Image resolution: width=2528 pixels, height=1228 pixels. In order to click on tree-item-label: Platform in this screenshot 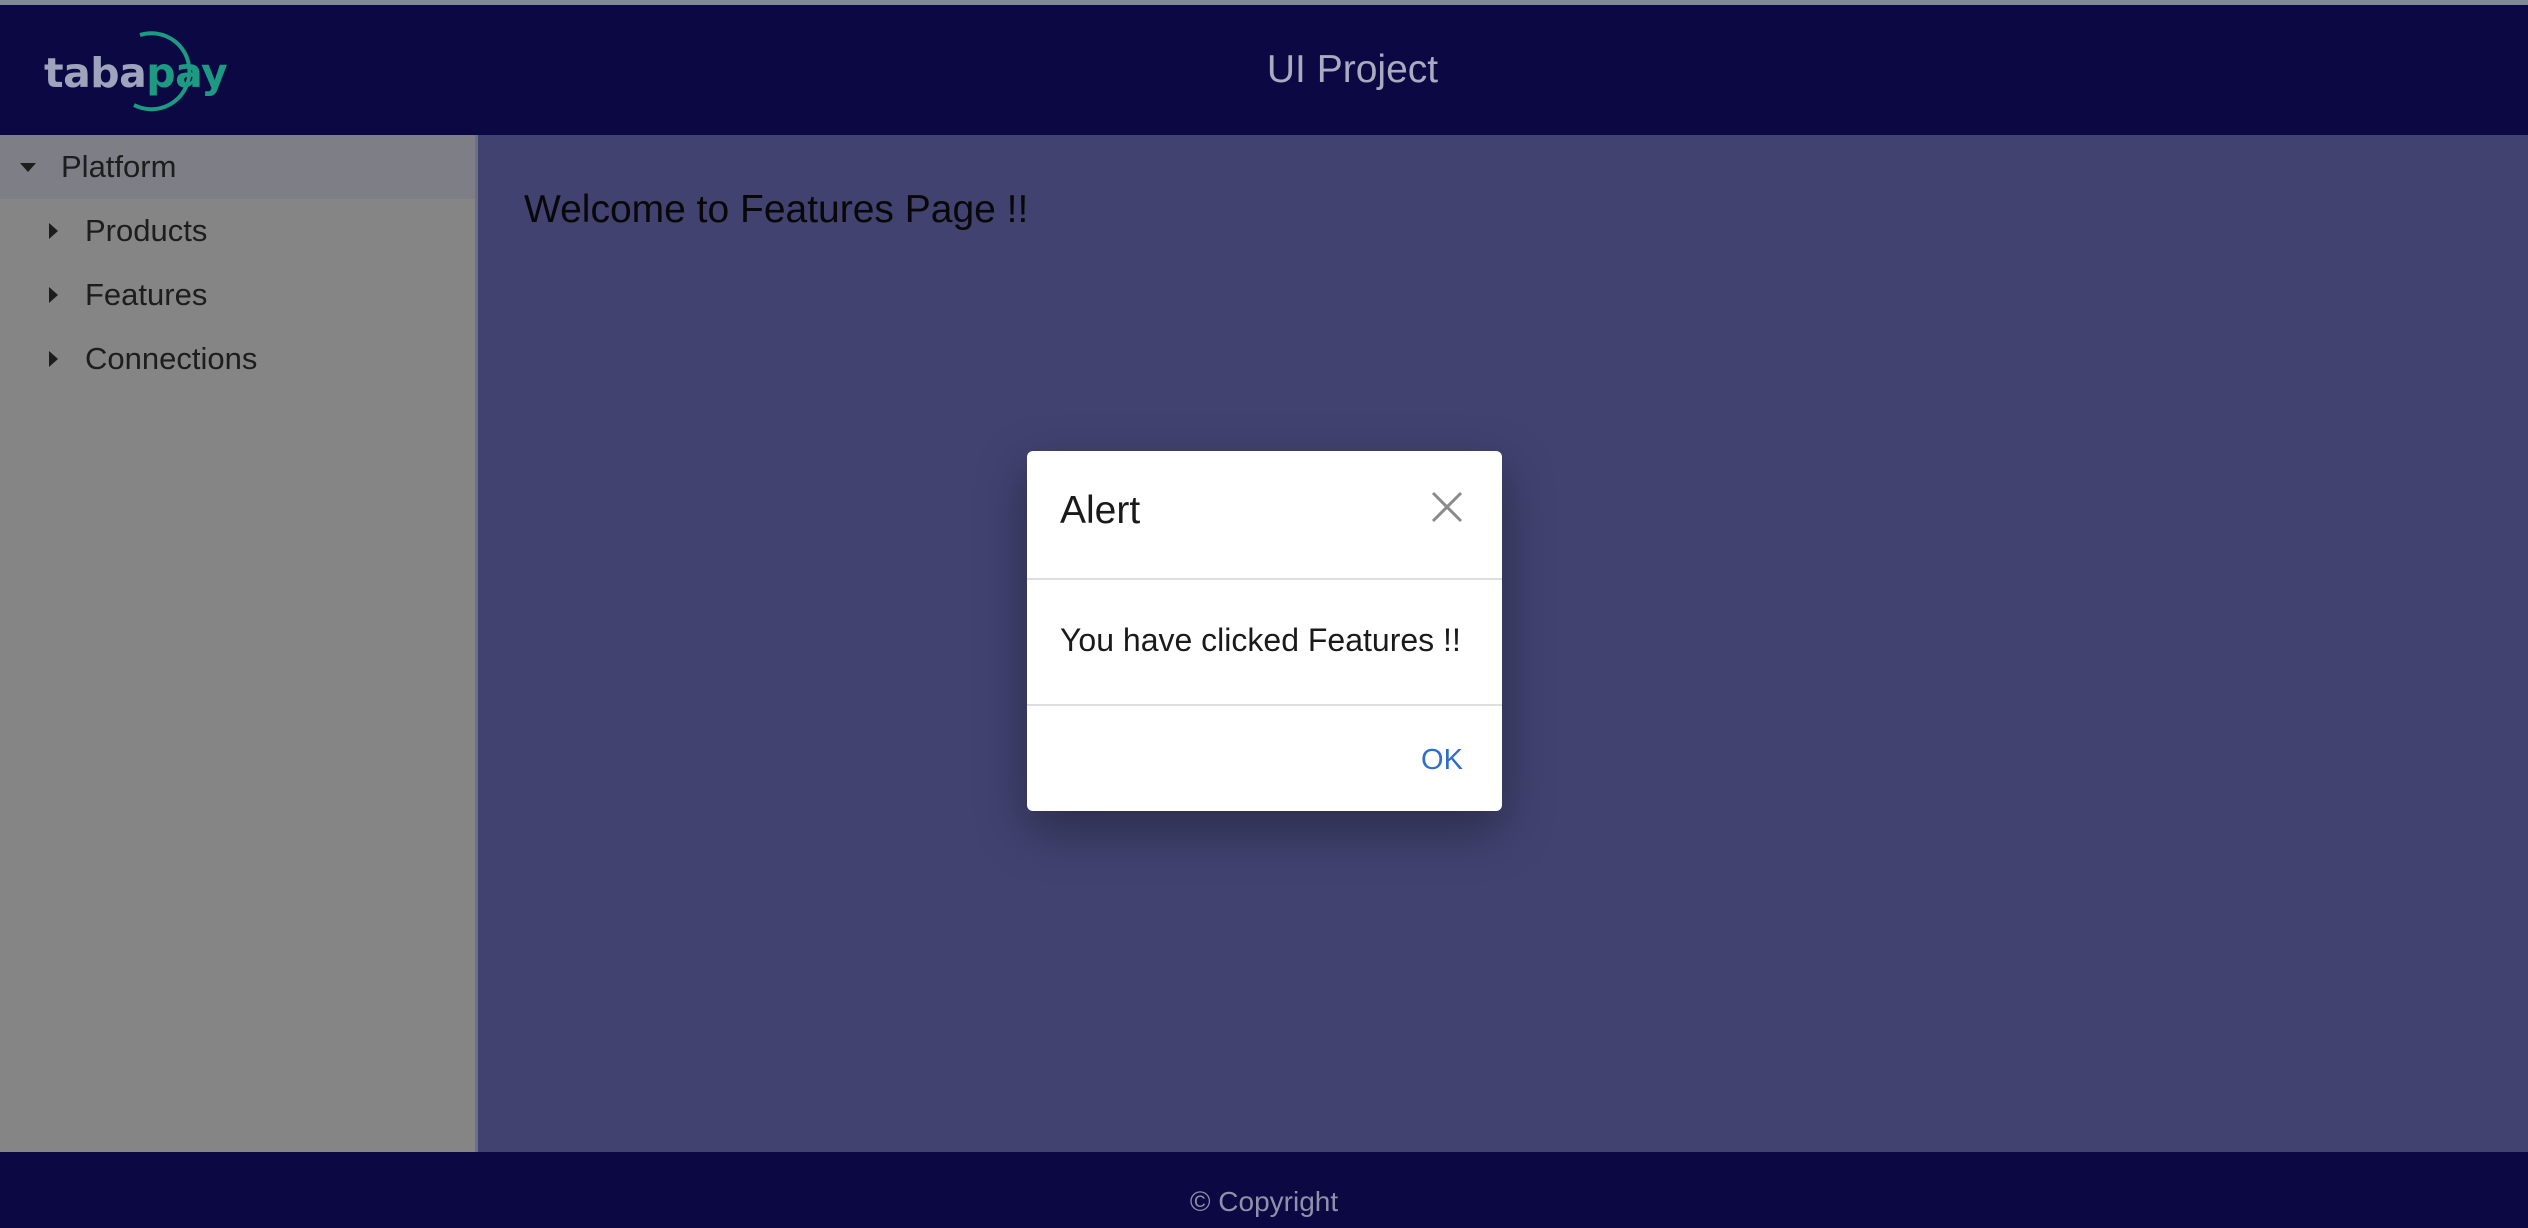, I will do `click(119, 166)`.